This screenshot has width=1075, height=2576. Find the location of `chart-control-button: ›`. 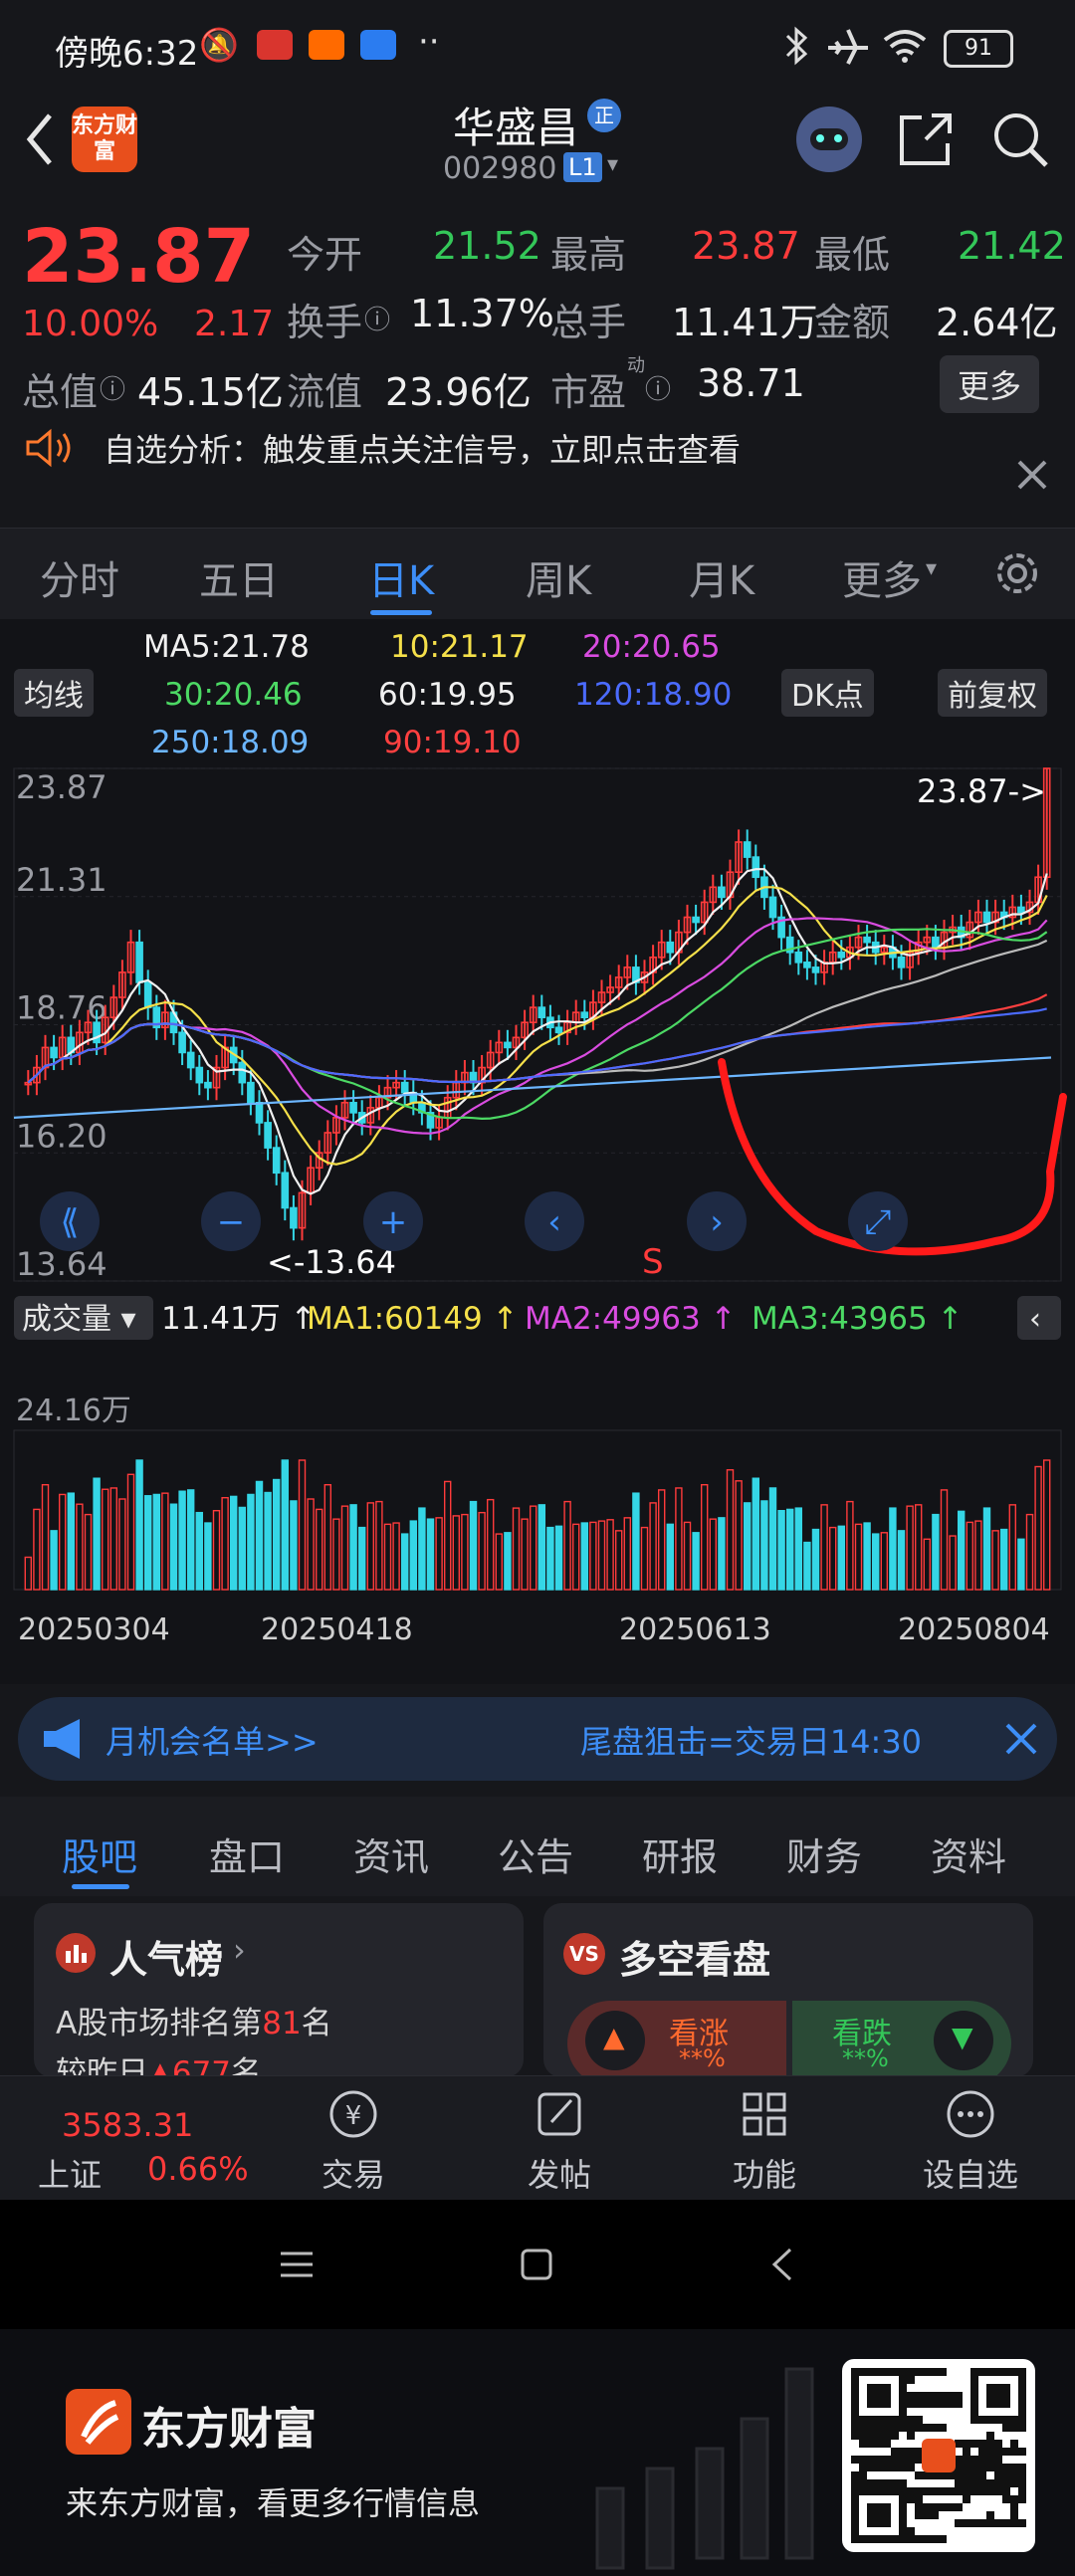

chart-control-button: › is located at coordinates (717, 1221).